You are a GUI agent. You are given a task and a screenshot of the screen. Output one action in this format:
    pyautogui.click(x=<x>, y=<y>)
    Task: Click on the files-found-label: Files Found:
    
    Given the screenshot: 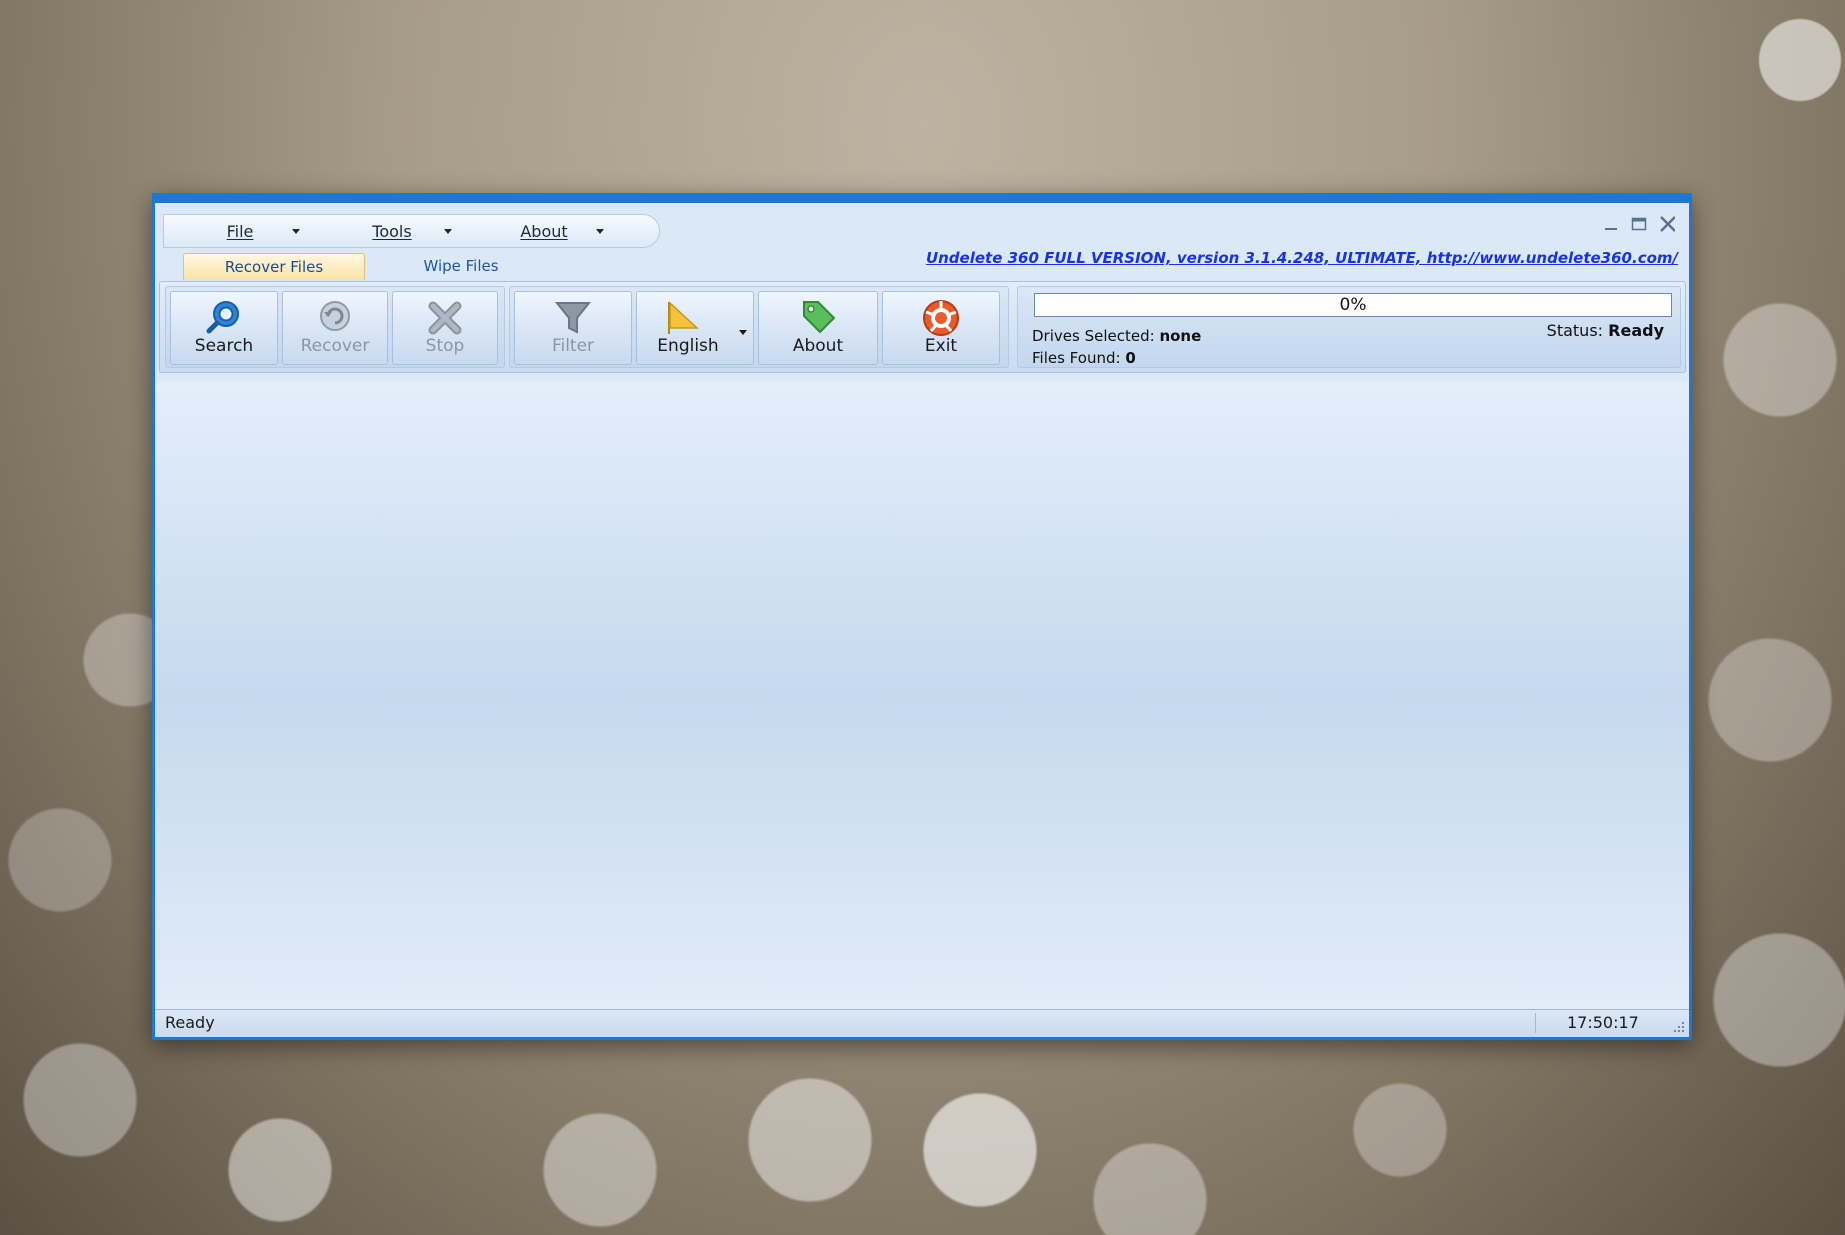 What is the action you would take?
    pyautogui.click(x=1076, y=358)
    